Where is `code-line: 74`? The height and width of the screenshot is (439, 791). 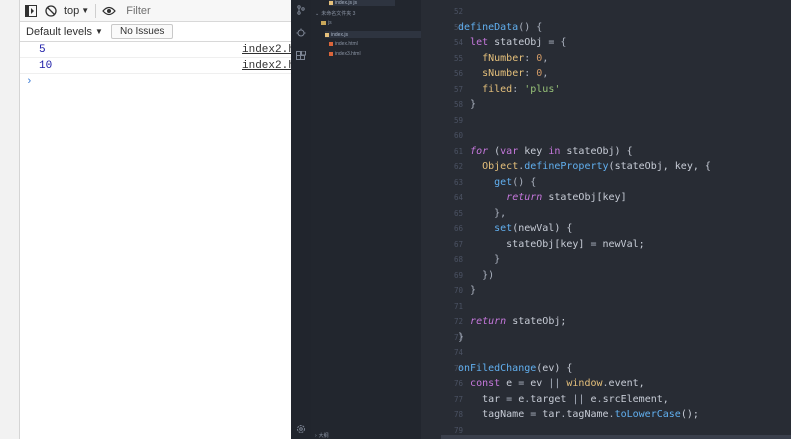 code-line: 74 is located at coordinates (606, 352).